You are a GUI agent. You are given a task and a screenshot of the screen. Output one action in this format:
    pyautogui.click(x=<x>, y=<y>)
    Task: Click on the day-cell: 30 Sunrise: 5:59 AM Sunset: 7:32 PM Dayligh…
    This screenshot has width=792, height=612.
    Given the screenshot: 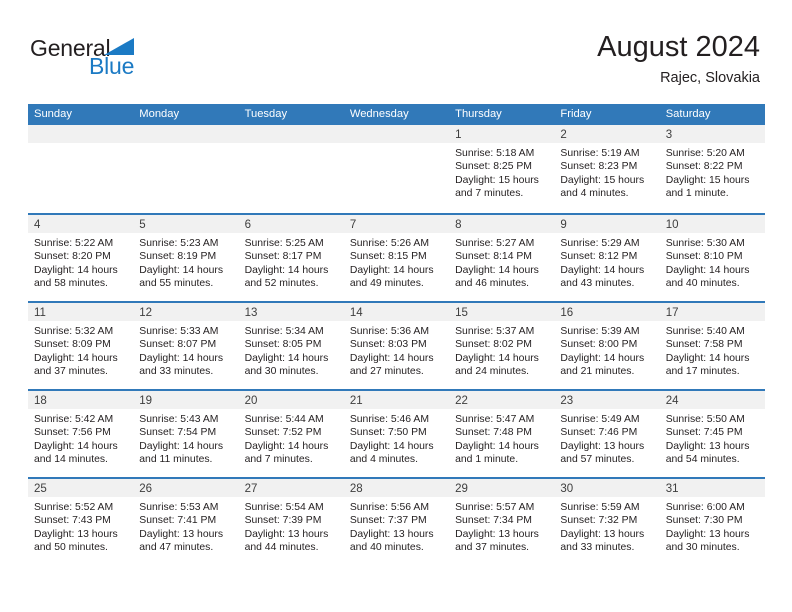 What is the action you would take?
    pyautogui.click(x=607, y=522)
    